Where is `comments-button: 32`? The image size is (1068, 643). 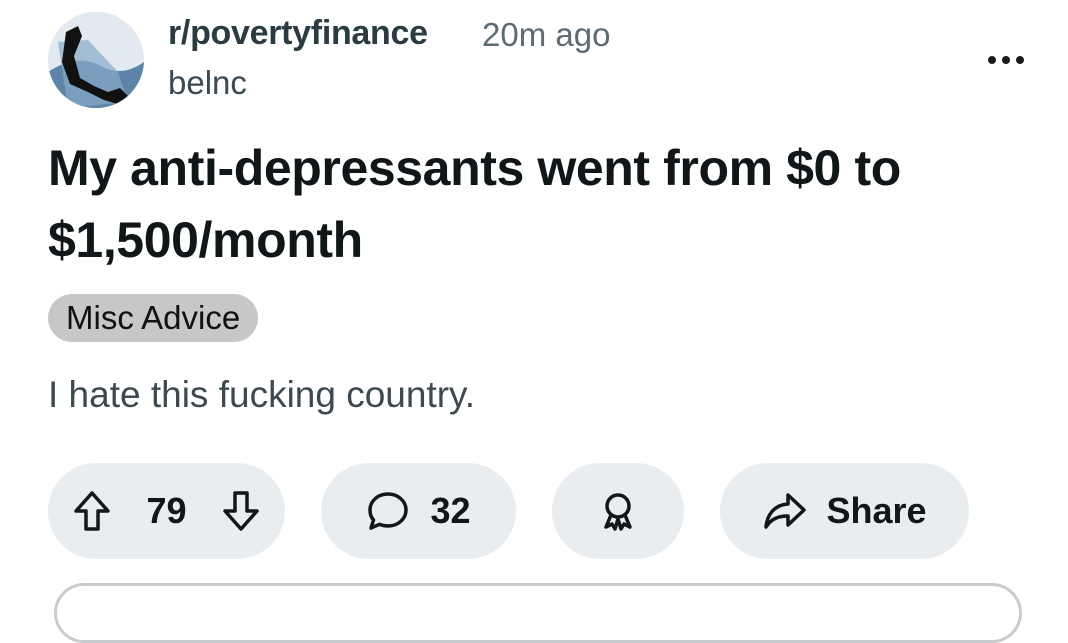
comments-button: 32 is located at coordinates (418, 511).